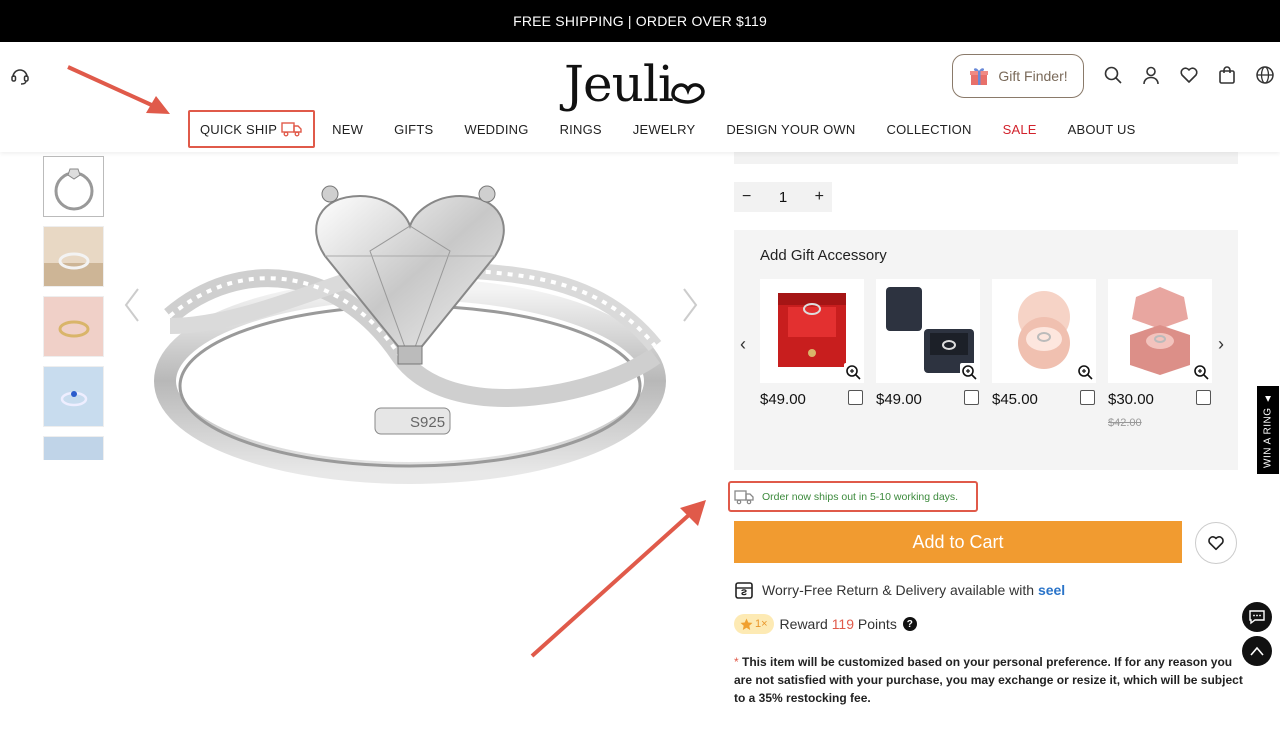  I want to click on globe-icon, so click(1265, 75).